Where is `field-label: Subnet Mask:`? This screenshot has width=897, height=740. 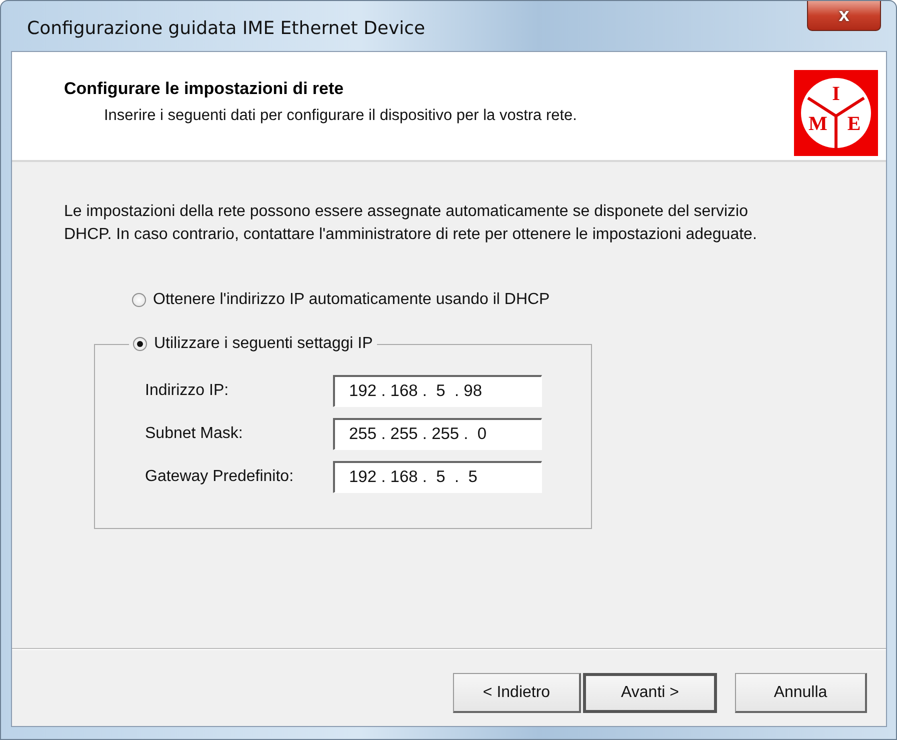
field-label: Subnet Mask: is located at coordinates (194, 434).